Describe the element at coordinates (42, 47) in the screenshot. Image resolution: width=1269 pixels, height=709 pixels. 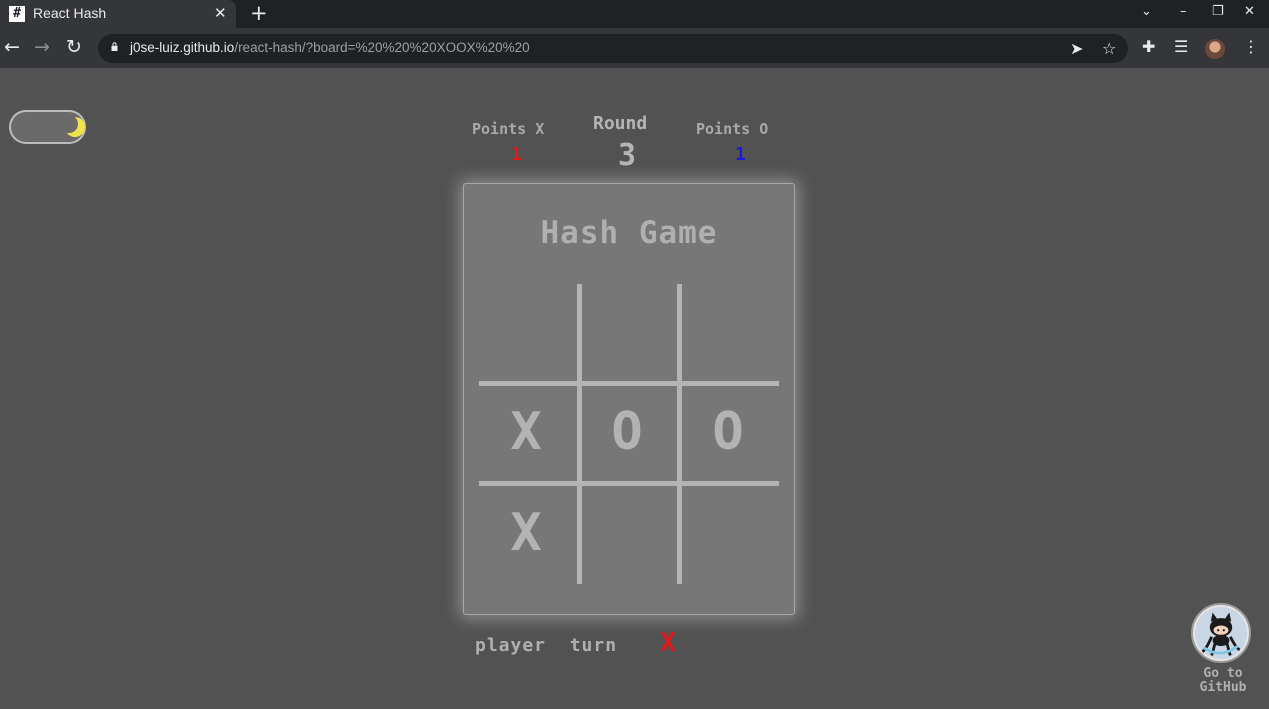
I see `forward-arrow-icon: →` at that location.